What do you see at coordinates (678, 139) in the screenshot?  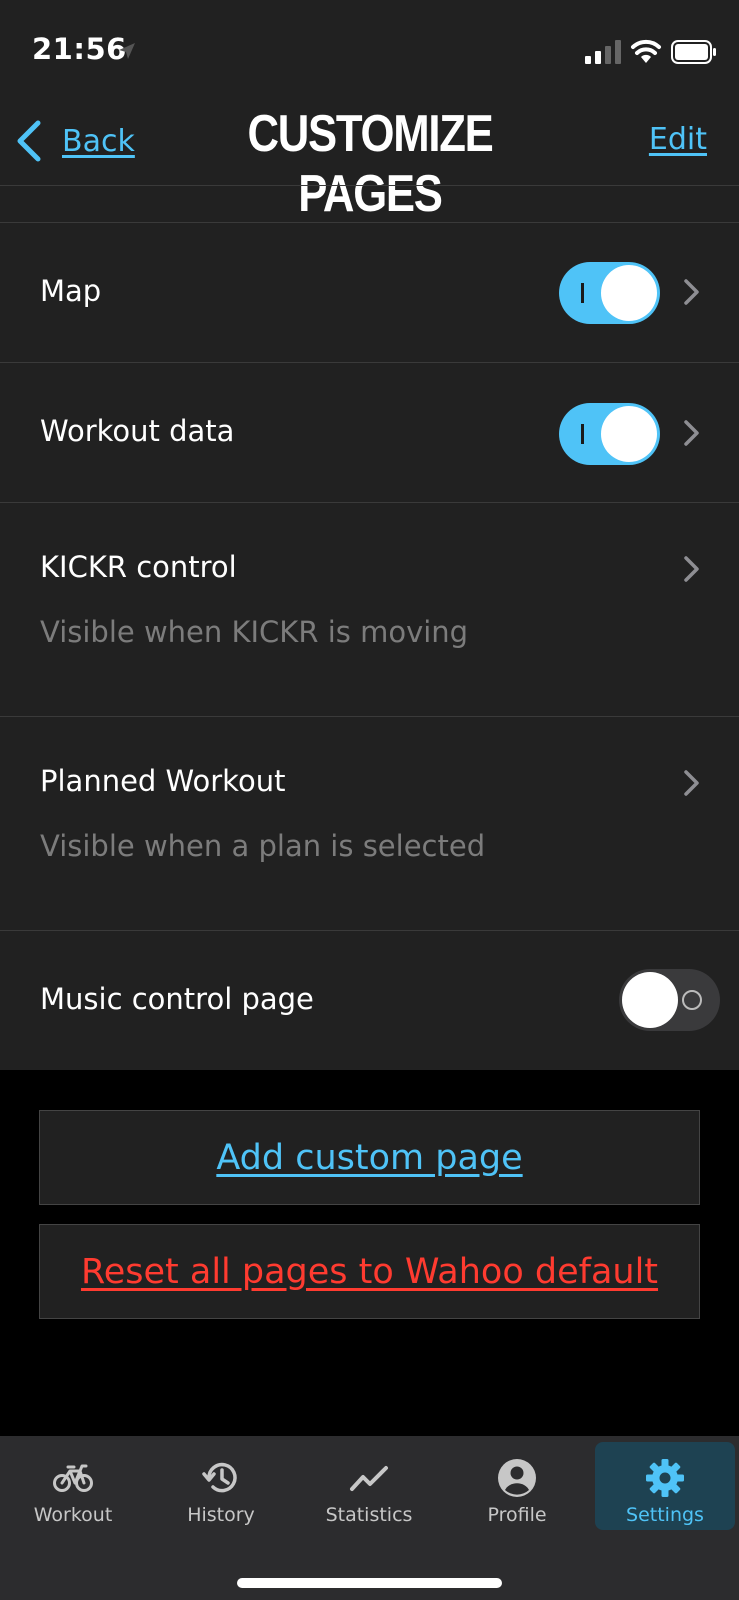 I see `edit-button: Edit` at bounding box center [678, 139].